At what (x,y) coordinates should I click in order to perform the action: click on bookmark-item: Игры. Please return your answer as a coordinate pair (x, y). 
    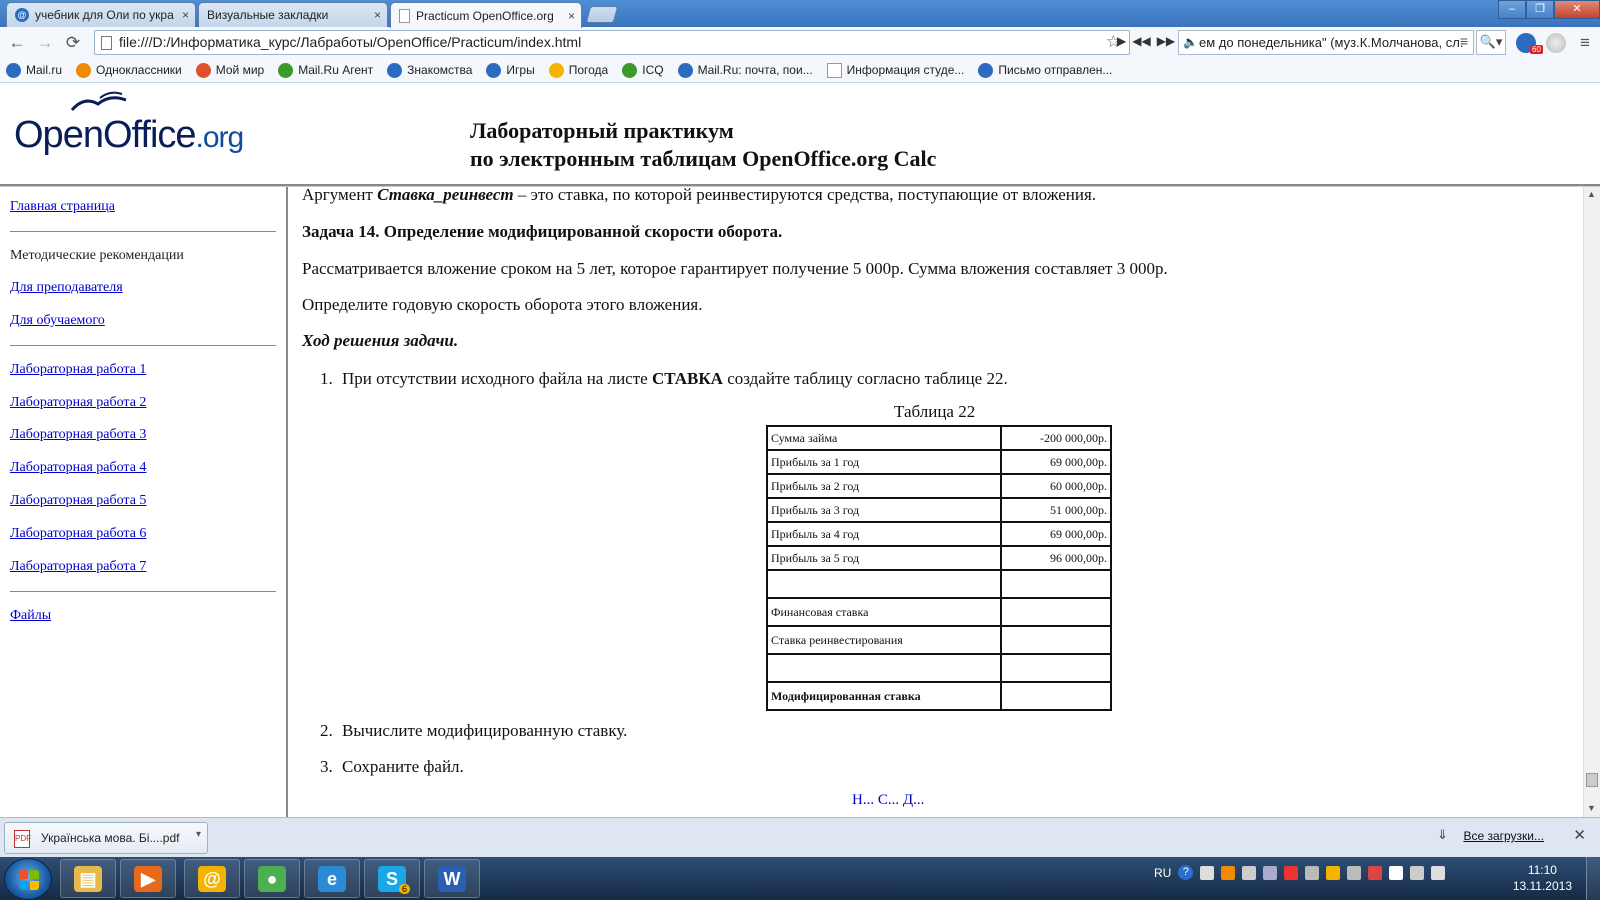
    Looking at the image, I should click on (510, 70).